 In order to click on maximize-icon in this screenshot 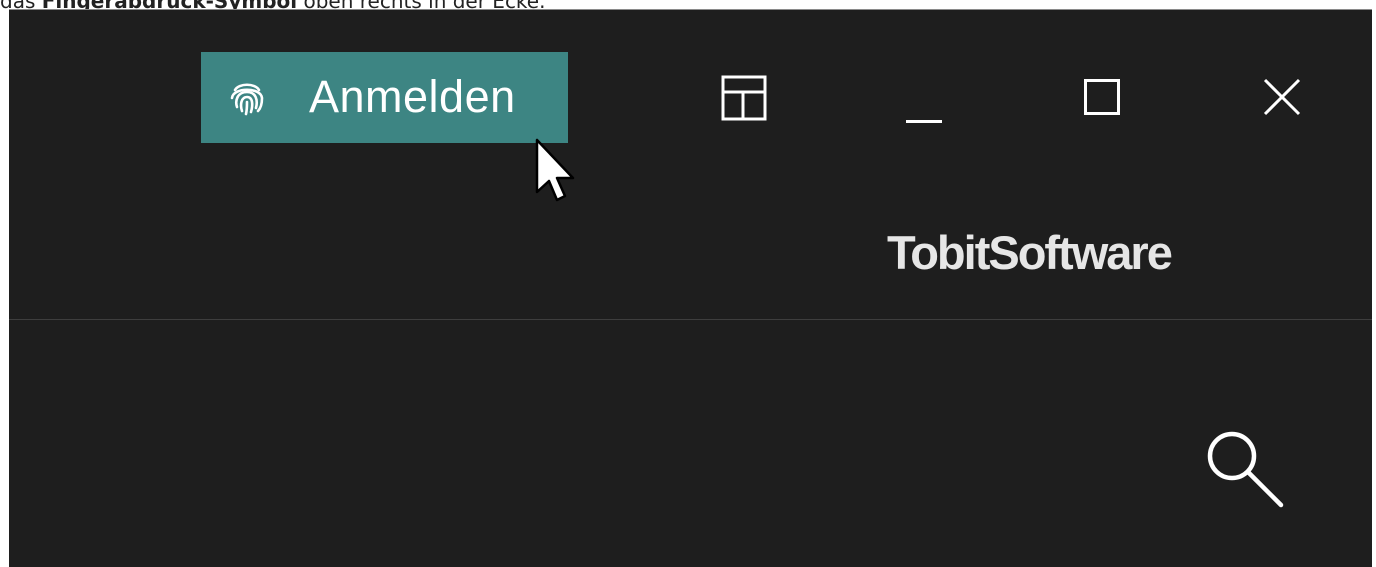, I will do `click(1102, 97)`.